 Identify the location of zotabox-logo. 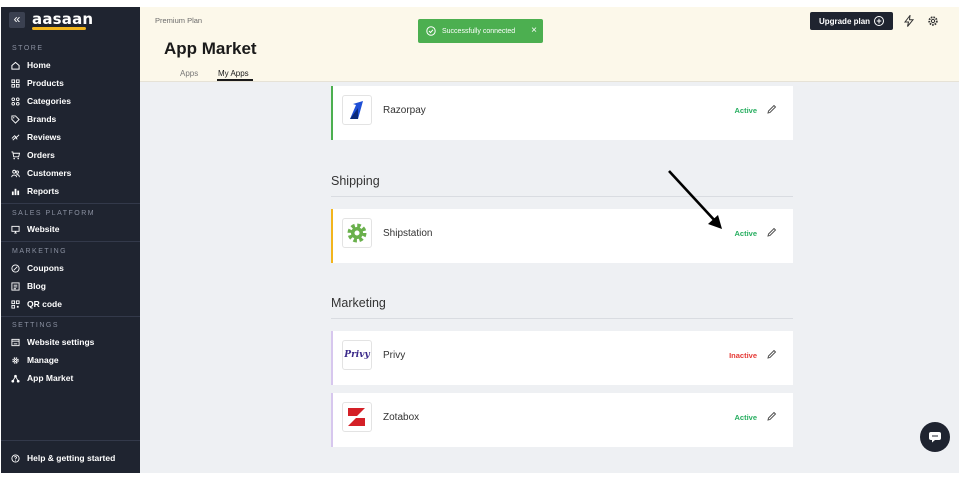
(357, 417).